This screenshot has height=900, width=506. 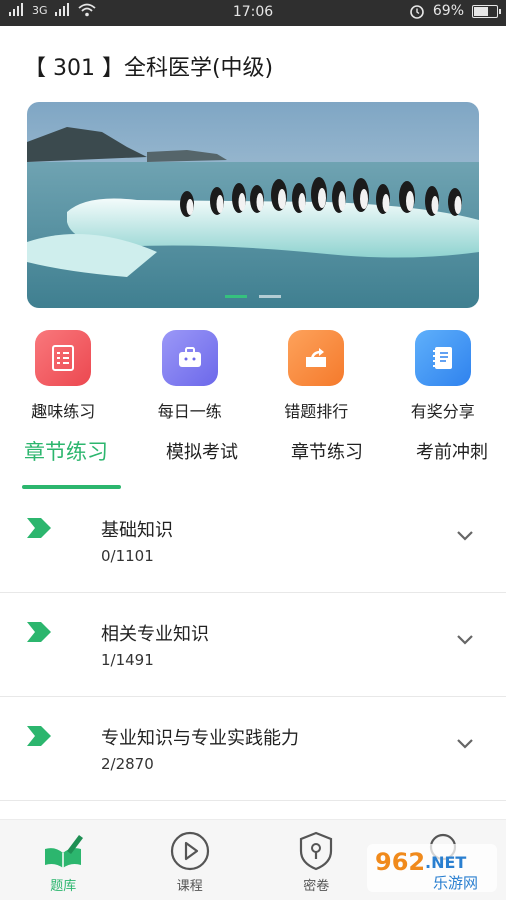 I want to click on tab-bar: 章节练习 模拟考试 章节练习 考前冲刺, so click(x=253, y=464).